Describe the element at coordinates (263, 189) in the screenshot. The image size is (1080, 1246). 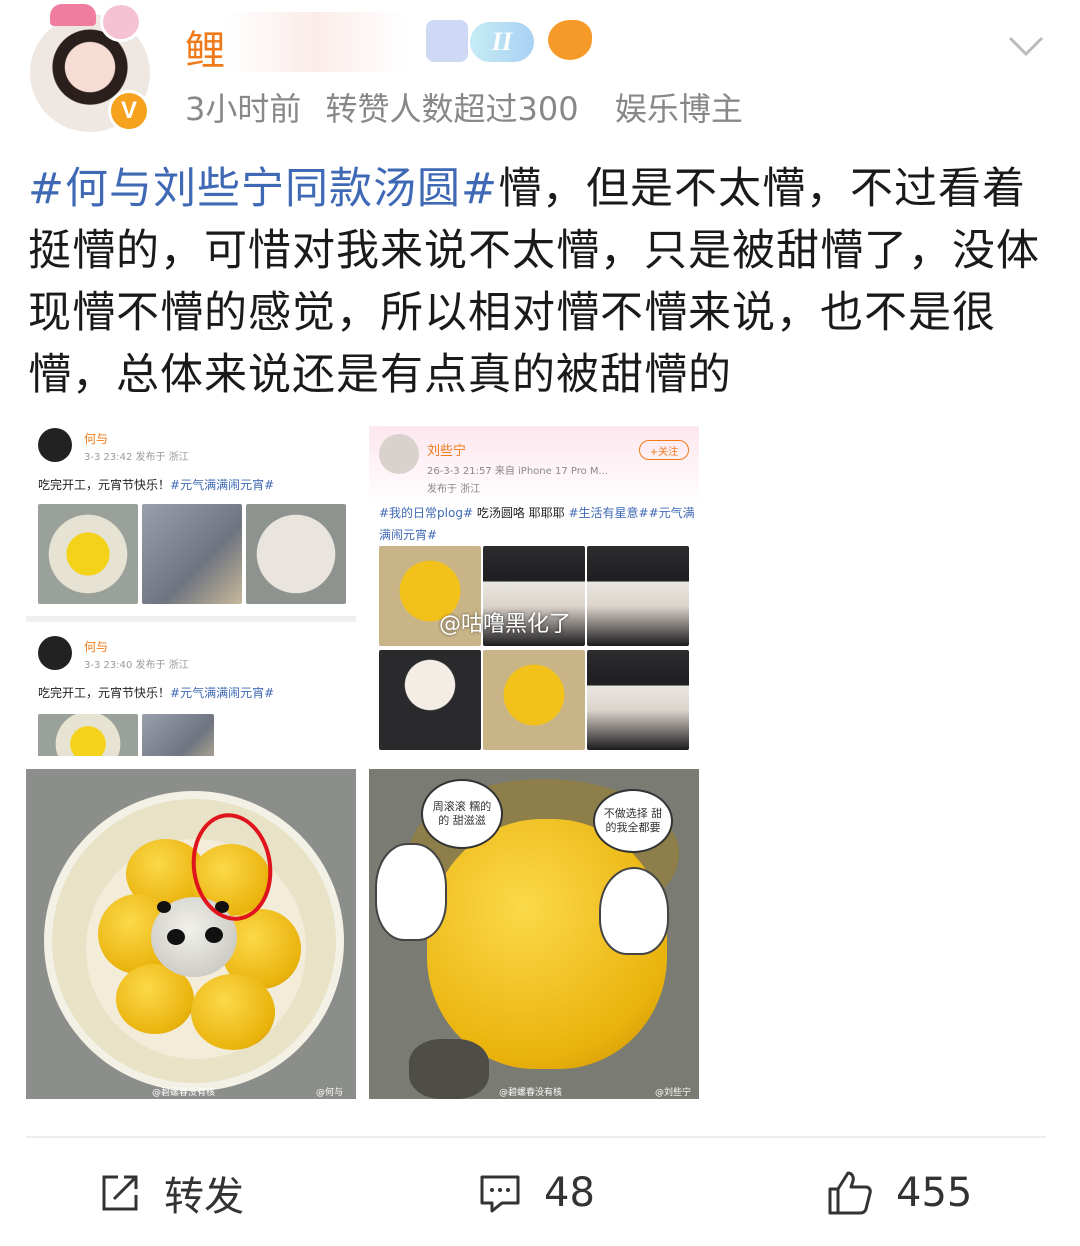
I see `post-hashtag: #何与刘些宁同款汤圆#` at that location.